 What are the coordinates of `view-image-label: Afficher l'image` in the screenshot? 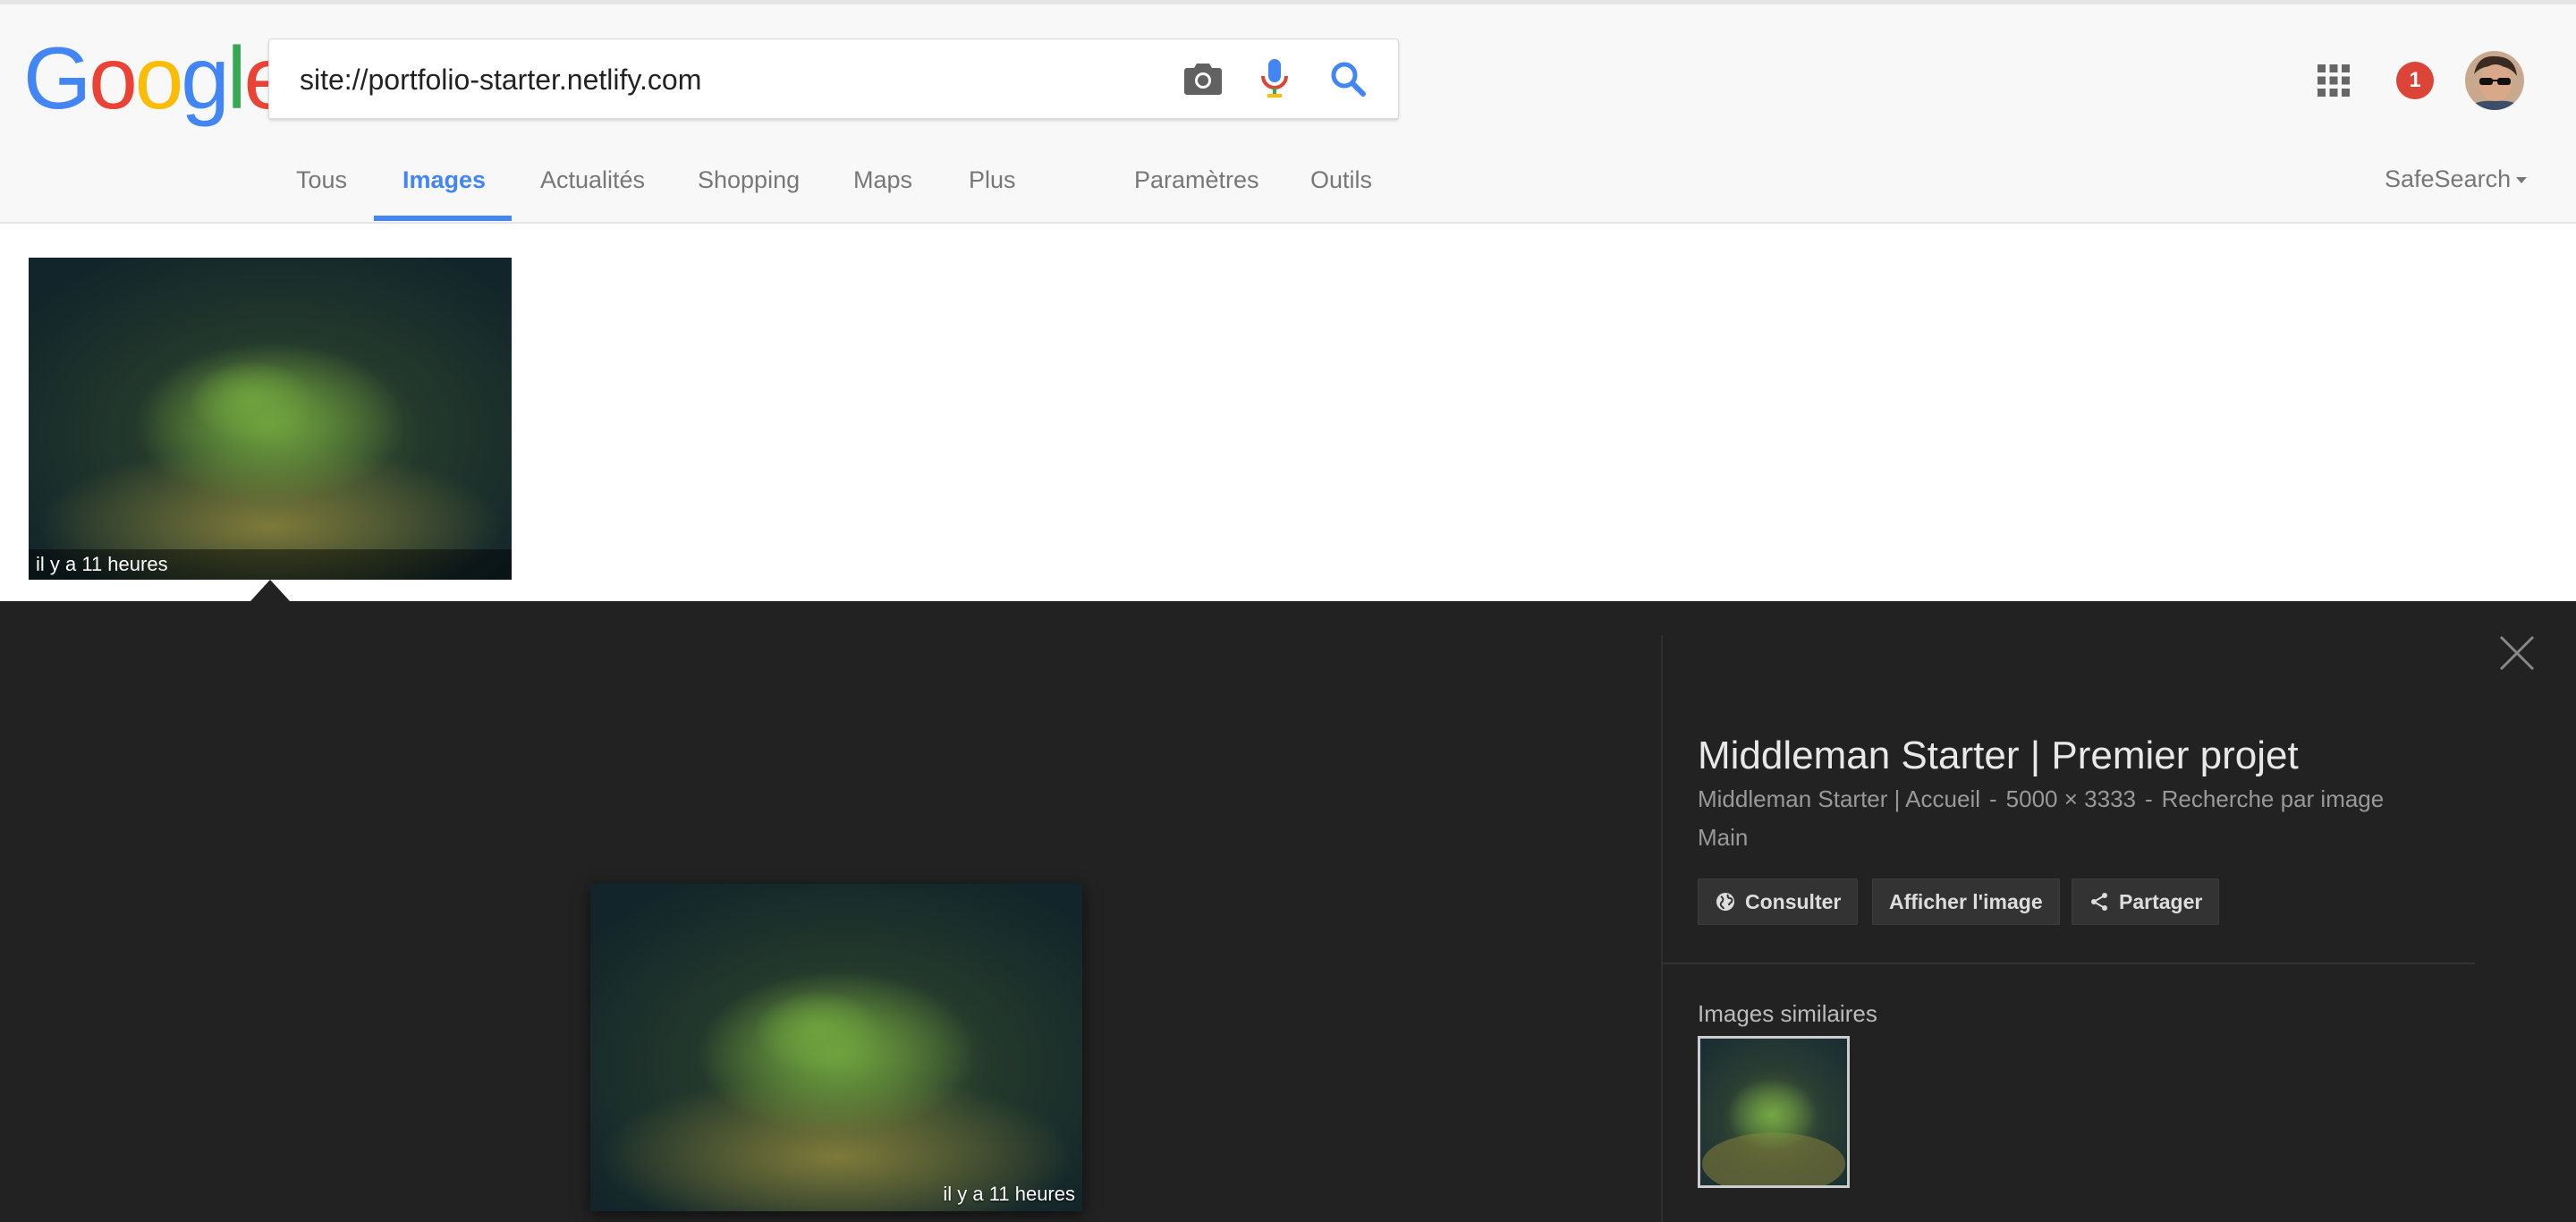 It's located at (1966, 901).